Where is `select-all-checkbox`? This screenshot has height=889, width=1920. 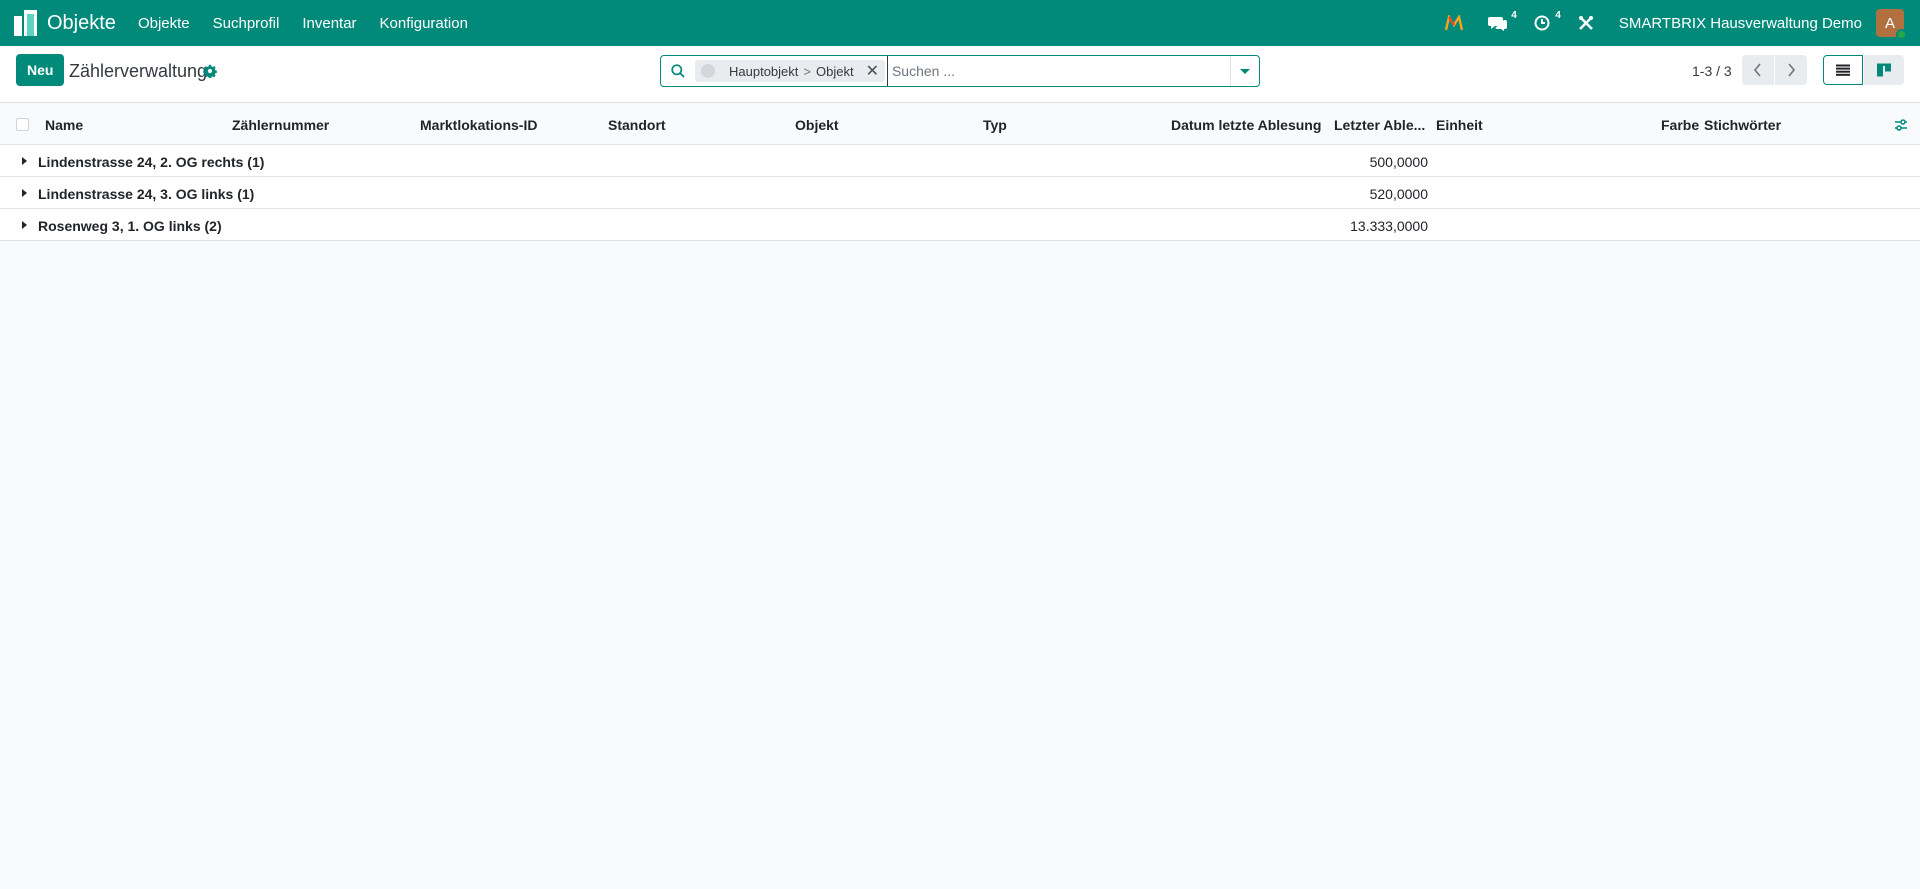
select-all-checkbox is located at coordinates (22, 124).